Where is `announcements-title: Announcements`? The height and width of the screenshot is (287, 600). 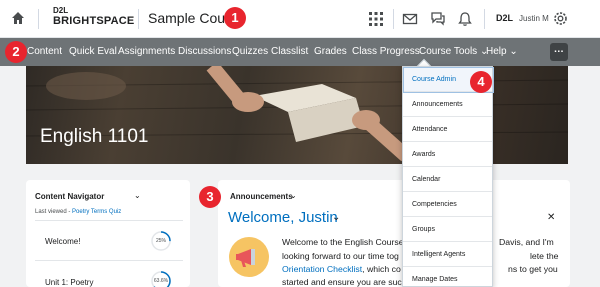 announcements-title: Announcements is located at coordinates (261, 196).